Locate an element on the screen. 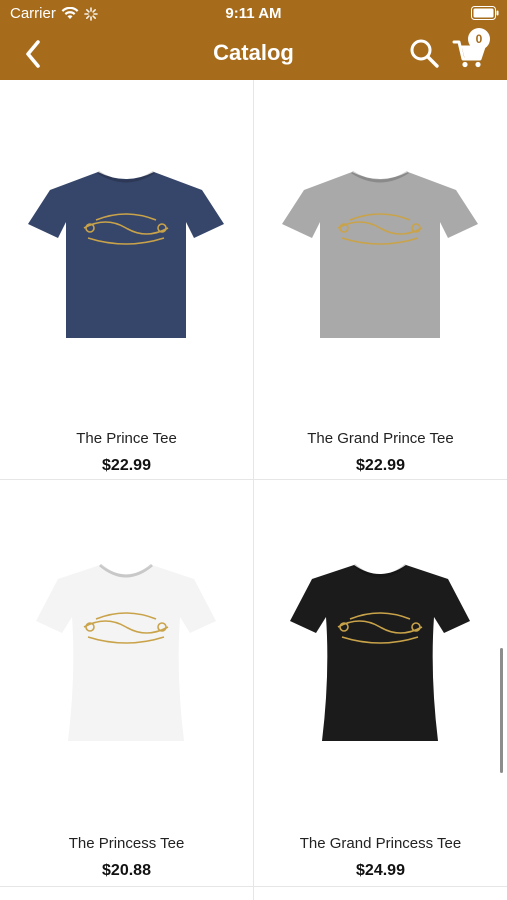 This screenshot has height=900, width=507. product-name: The Princess Tee is located at coordinates (126, 843).